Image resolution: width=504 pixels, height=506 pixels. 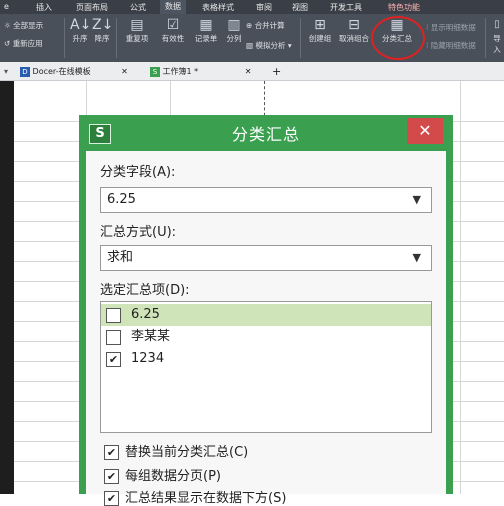 I want to click on hide-detail-label: 隐藏明细数据, so click(x=453, y=45).